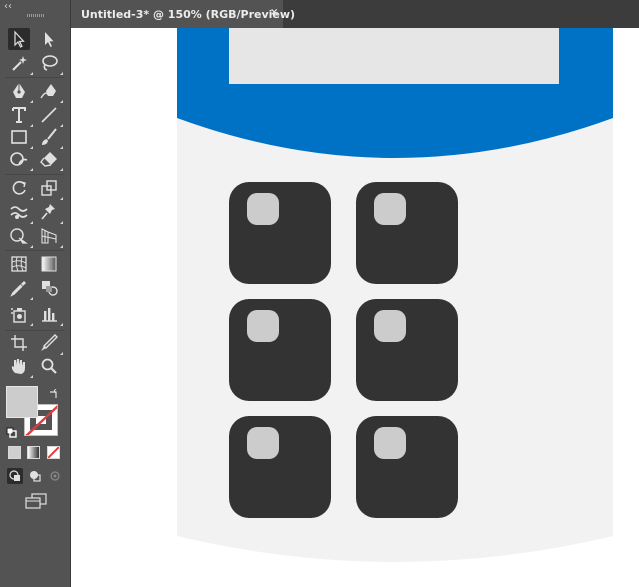 This screenshot has height=587, width=639. I want to click on magnifier-icon, so click(49, 366).